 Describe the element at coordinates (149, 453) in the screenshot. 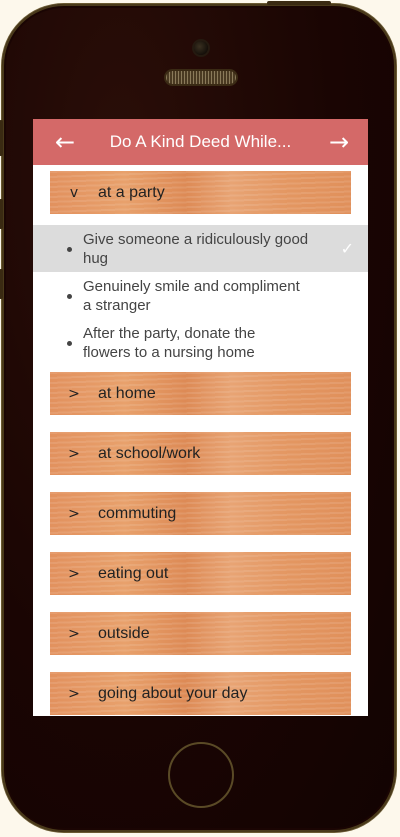

I see `category-label: at school/work` at that location.